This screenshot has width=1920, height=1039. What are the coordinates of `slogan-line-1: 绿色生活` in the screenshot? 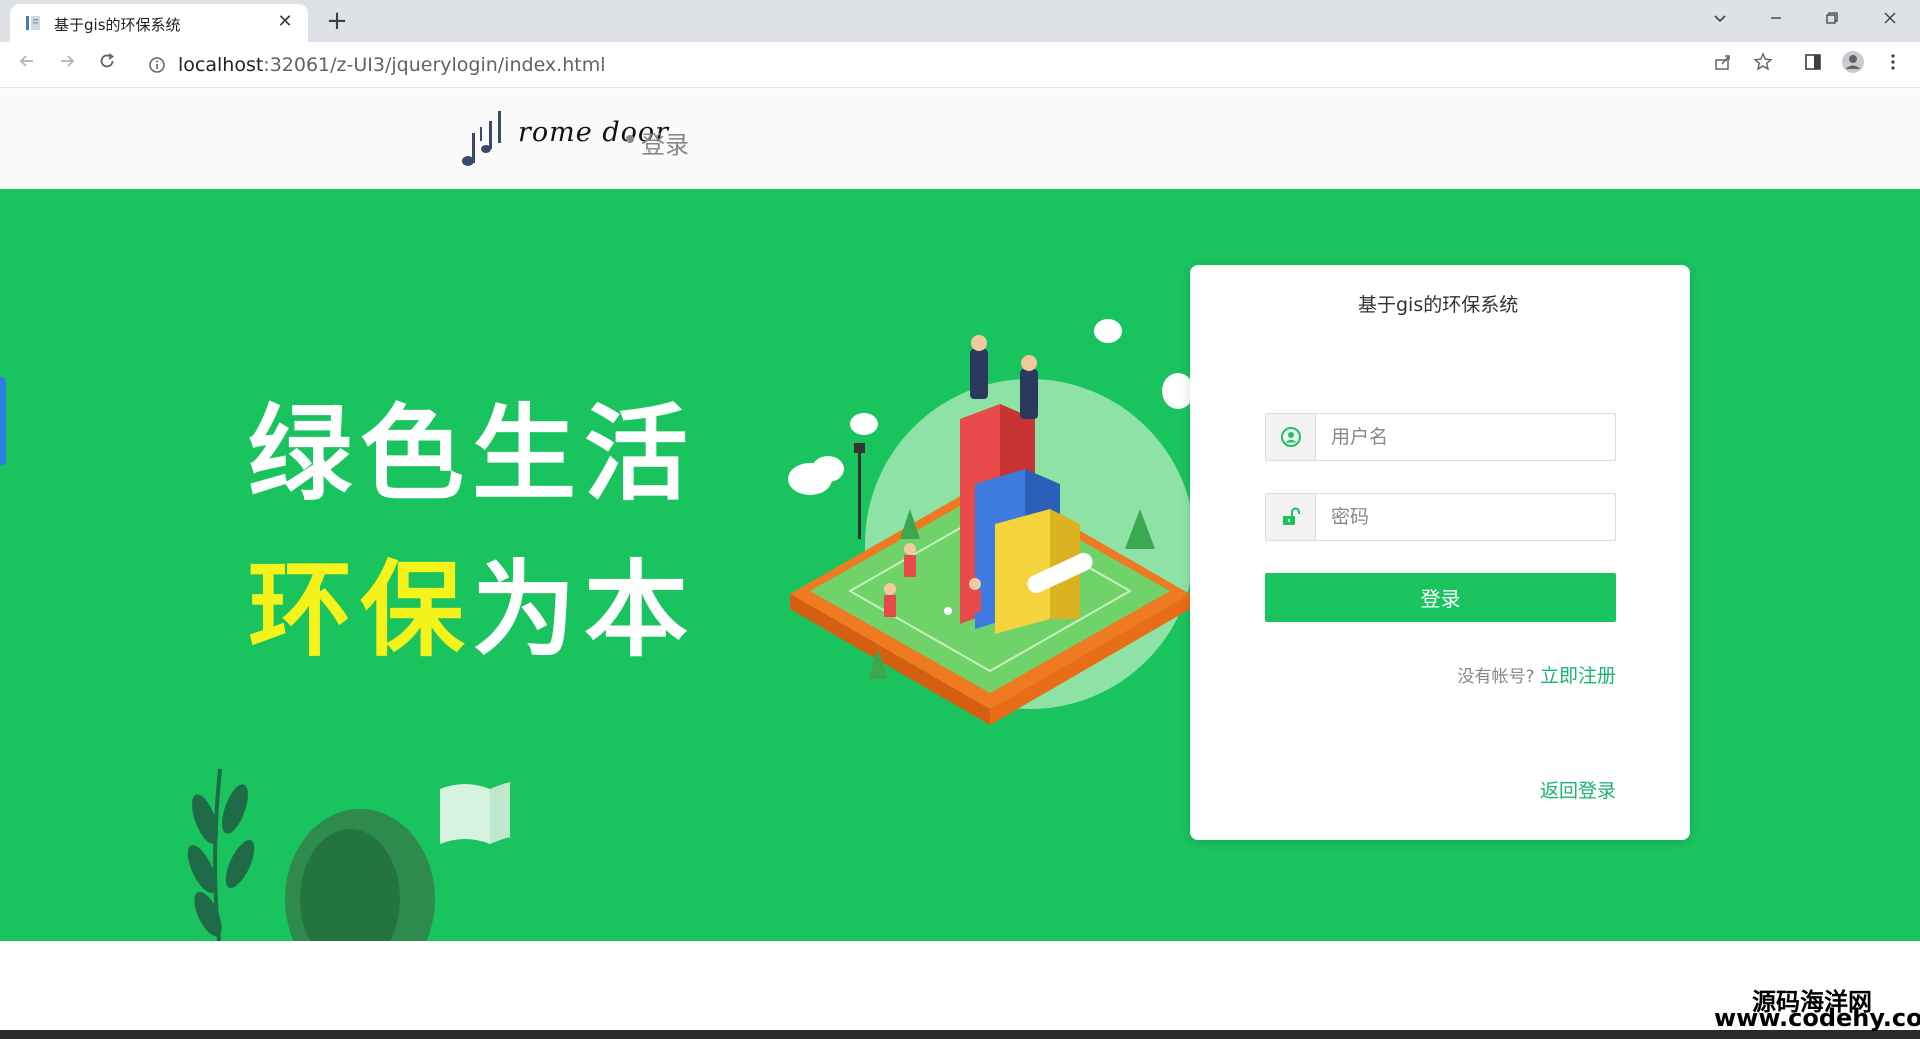 It's located at (472, 454).